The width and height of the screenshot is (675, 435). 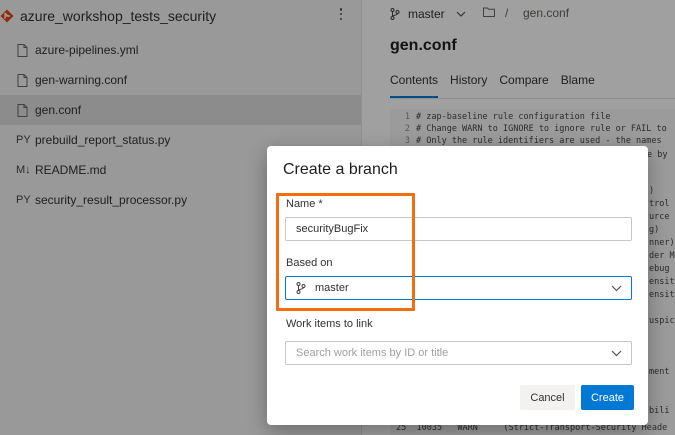 What do you see at coordinates (340, 169) in the screenshot?
I see `dialog-title: Create a branch` at bounding box center [340, 169].